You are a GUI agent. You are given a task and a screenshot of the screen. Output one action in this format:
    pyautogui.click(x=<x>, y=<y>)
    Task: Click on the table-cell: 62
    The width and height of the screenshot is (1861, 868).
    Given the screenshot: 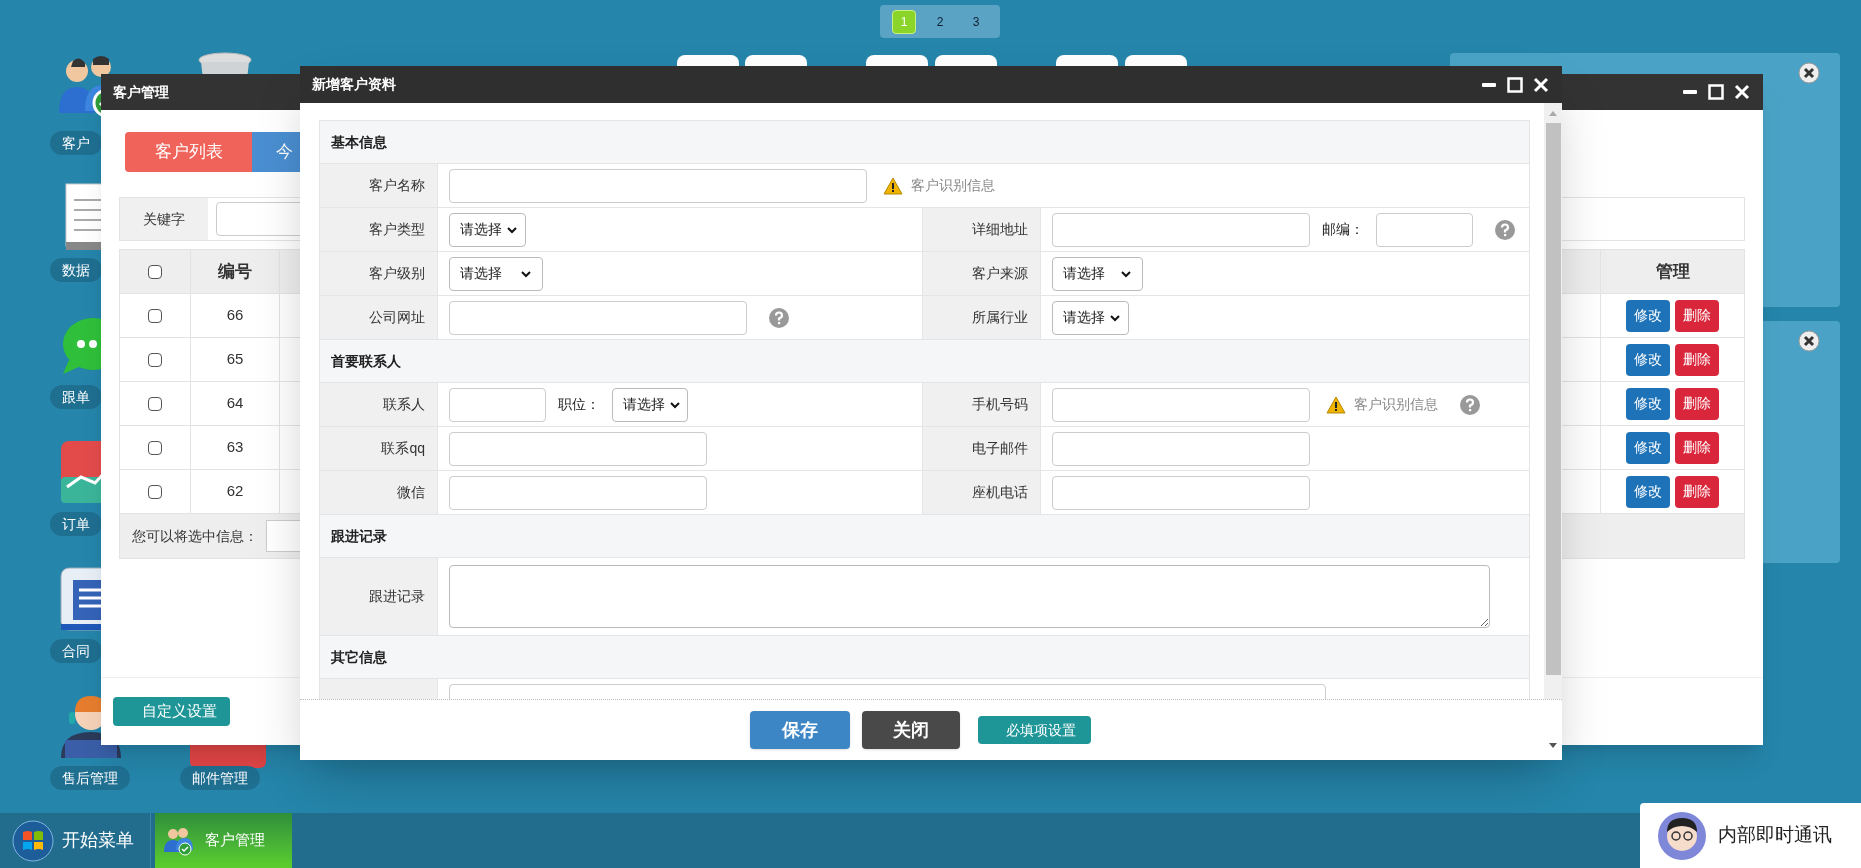 What is the action you would take?
    pyautogui.click(x=235, y=491)
    